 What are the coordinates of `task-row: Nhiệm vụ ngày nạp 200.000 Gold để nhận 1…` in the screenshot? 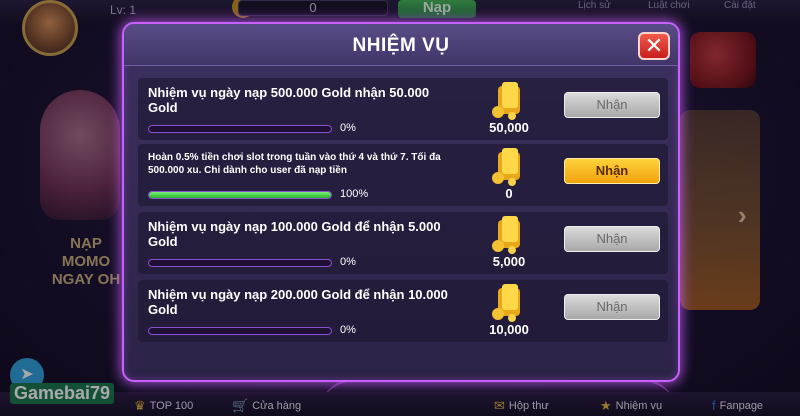 It's located at (403, 311).